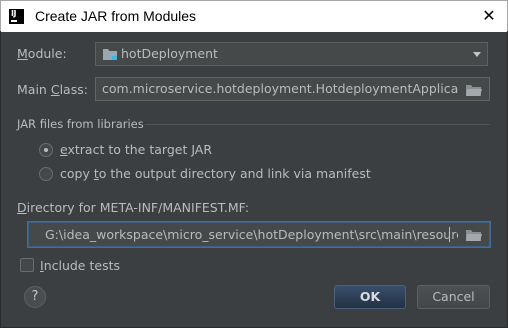  What do you see at coordinates (16, 16) in the screenshot?
I see `intellij-icon: IJ` at bounding box center [16, 16].